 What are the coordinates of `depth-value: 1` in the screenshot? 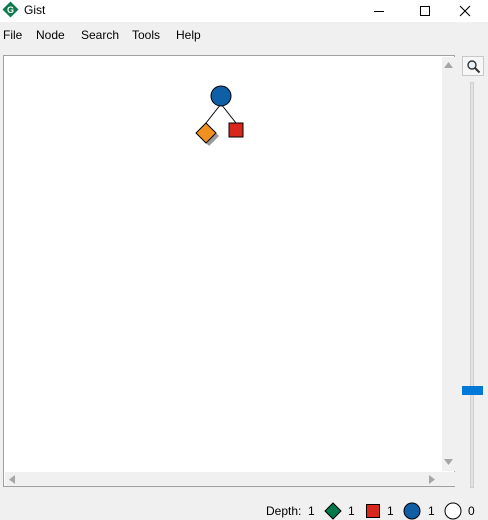 It's located at (311, 511).